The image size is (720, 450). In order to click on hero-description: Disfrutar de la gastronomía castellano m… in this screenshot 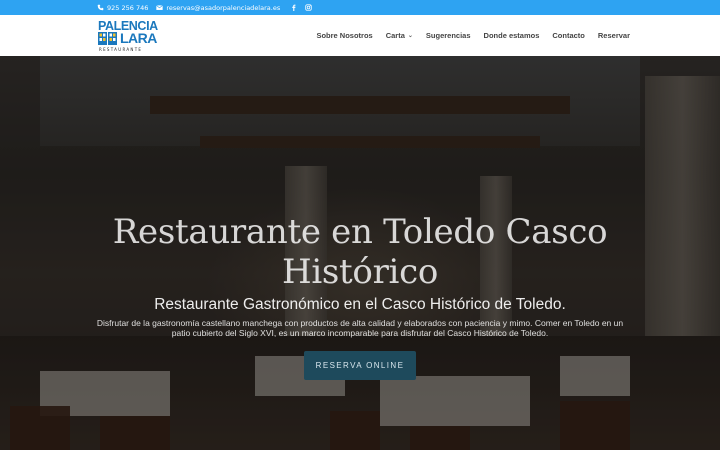, I will do `click(360, 328)`.